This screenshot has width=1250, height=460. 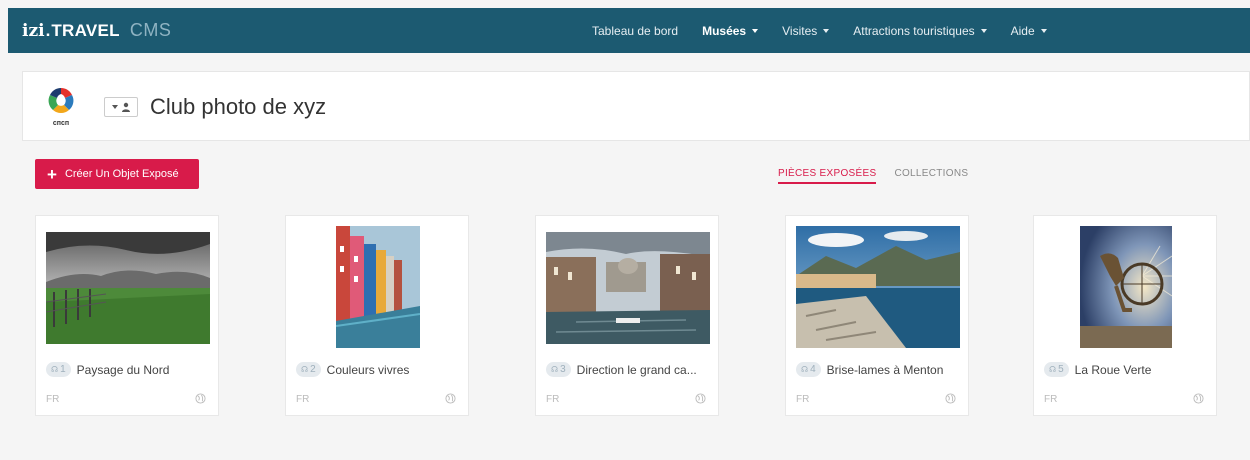 I want to click on exhibit-card: ☊ 3 Direction le grand ca... FR, so click(x=627, y=315).